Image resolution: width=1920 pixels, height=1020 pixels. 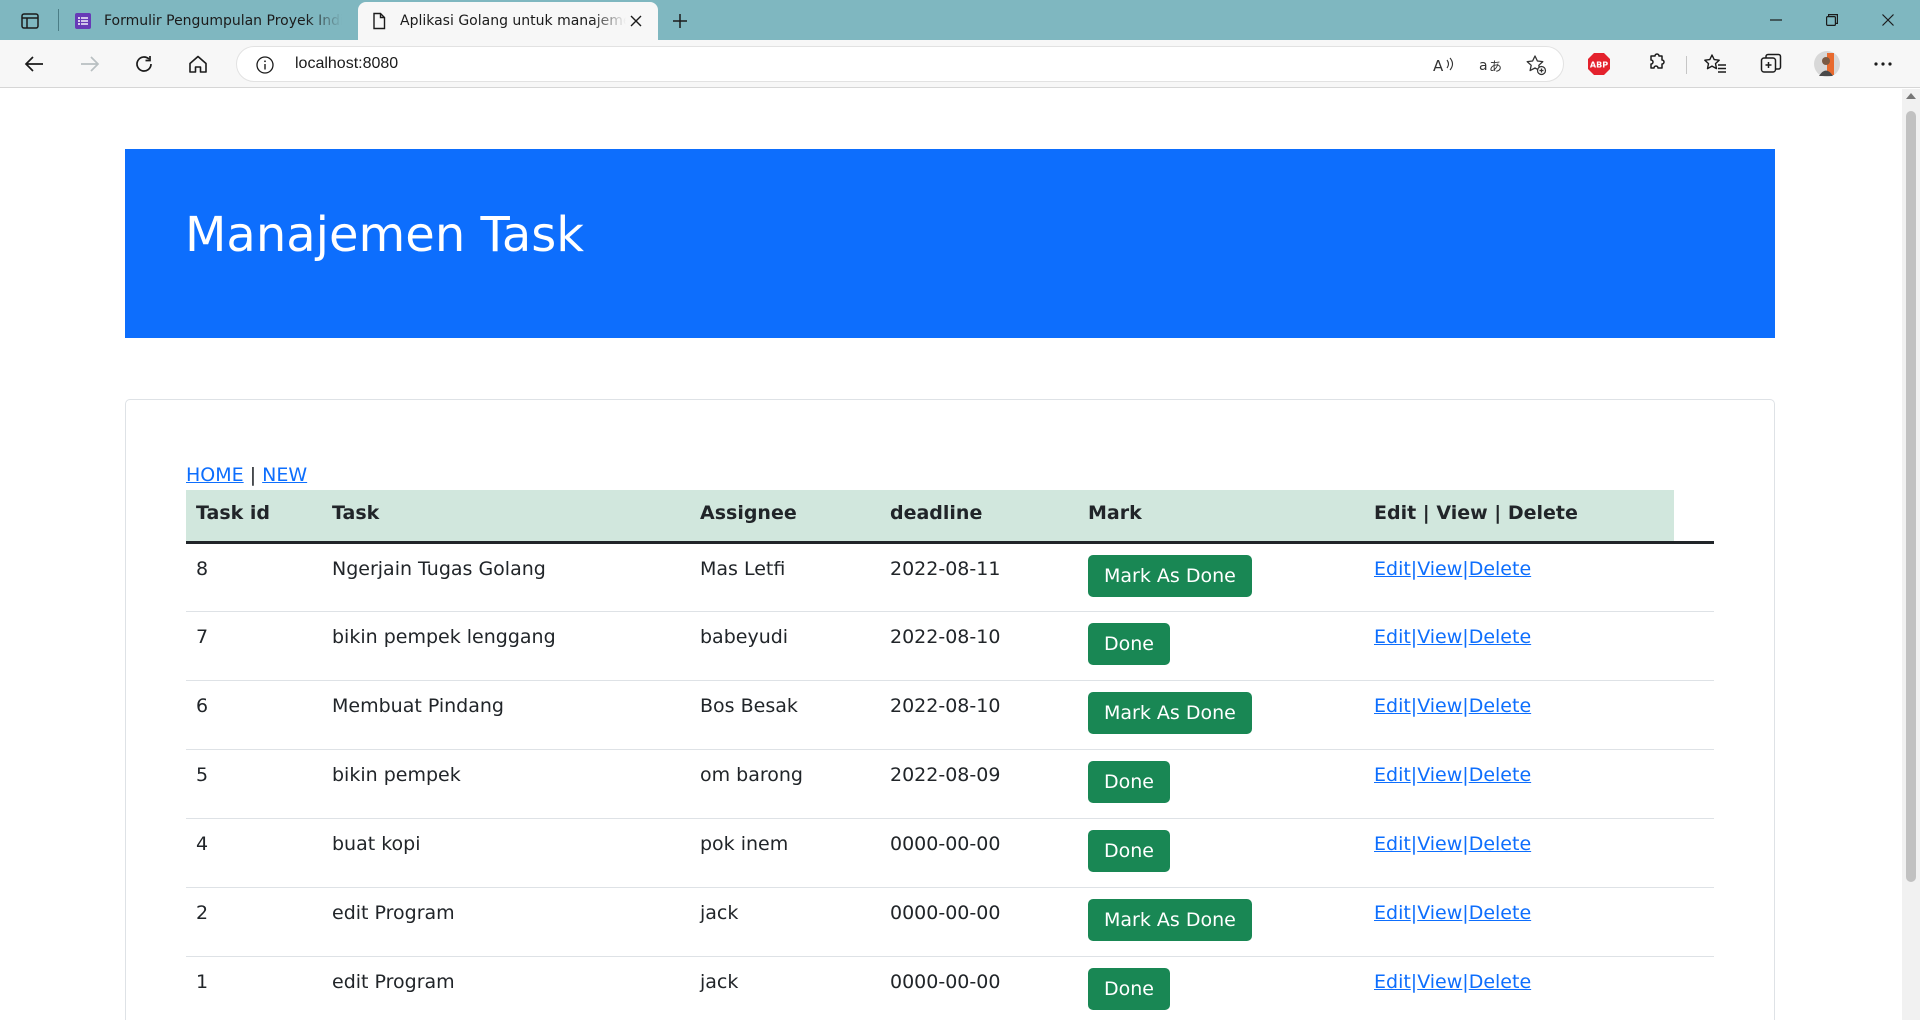 I want to click on cell-deadline: 2022-08-11, so click(x=979, y=577).